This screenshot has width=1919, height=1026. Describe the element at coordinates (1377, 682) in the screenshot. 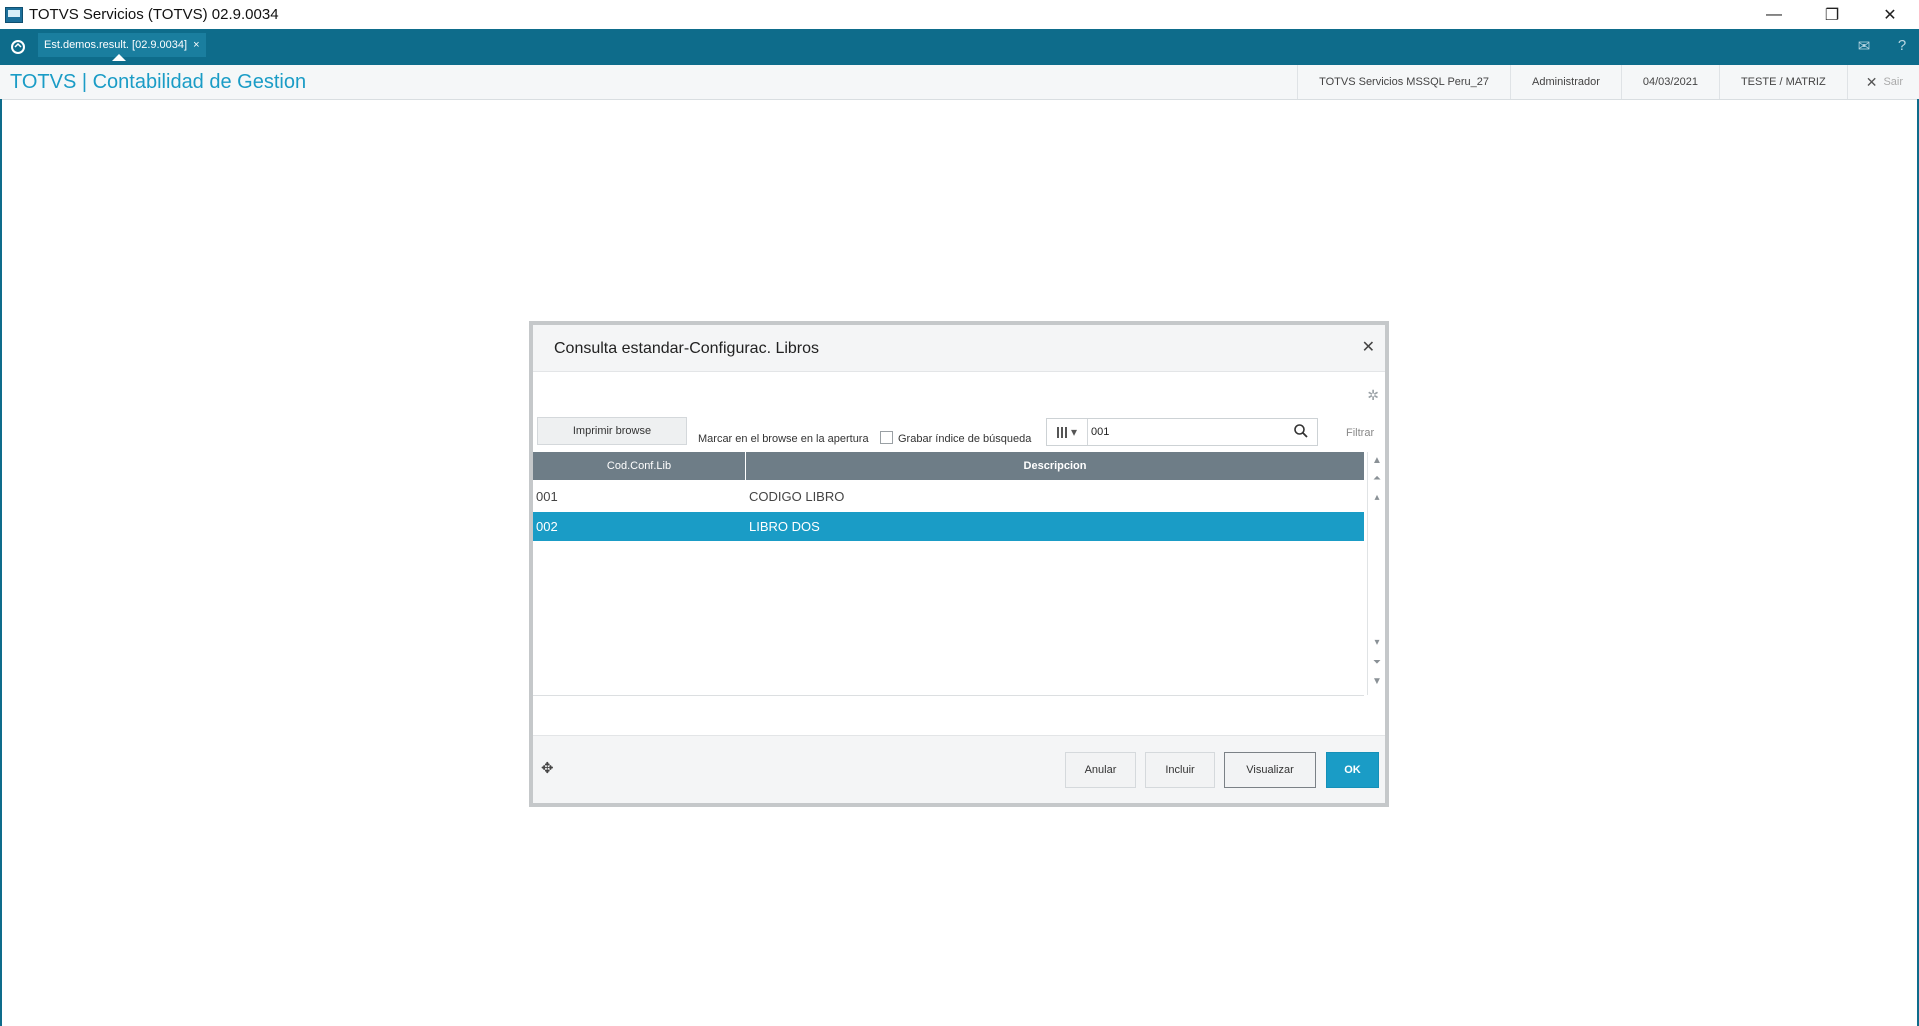

I see `scroll-bottom-icon: ▼` at that location.